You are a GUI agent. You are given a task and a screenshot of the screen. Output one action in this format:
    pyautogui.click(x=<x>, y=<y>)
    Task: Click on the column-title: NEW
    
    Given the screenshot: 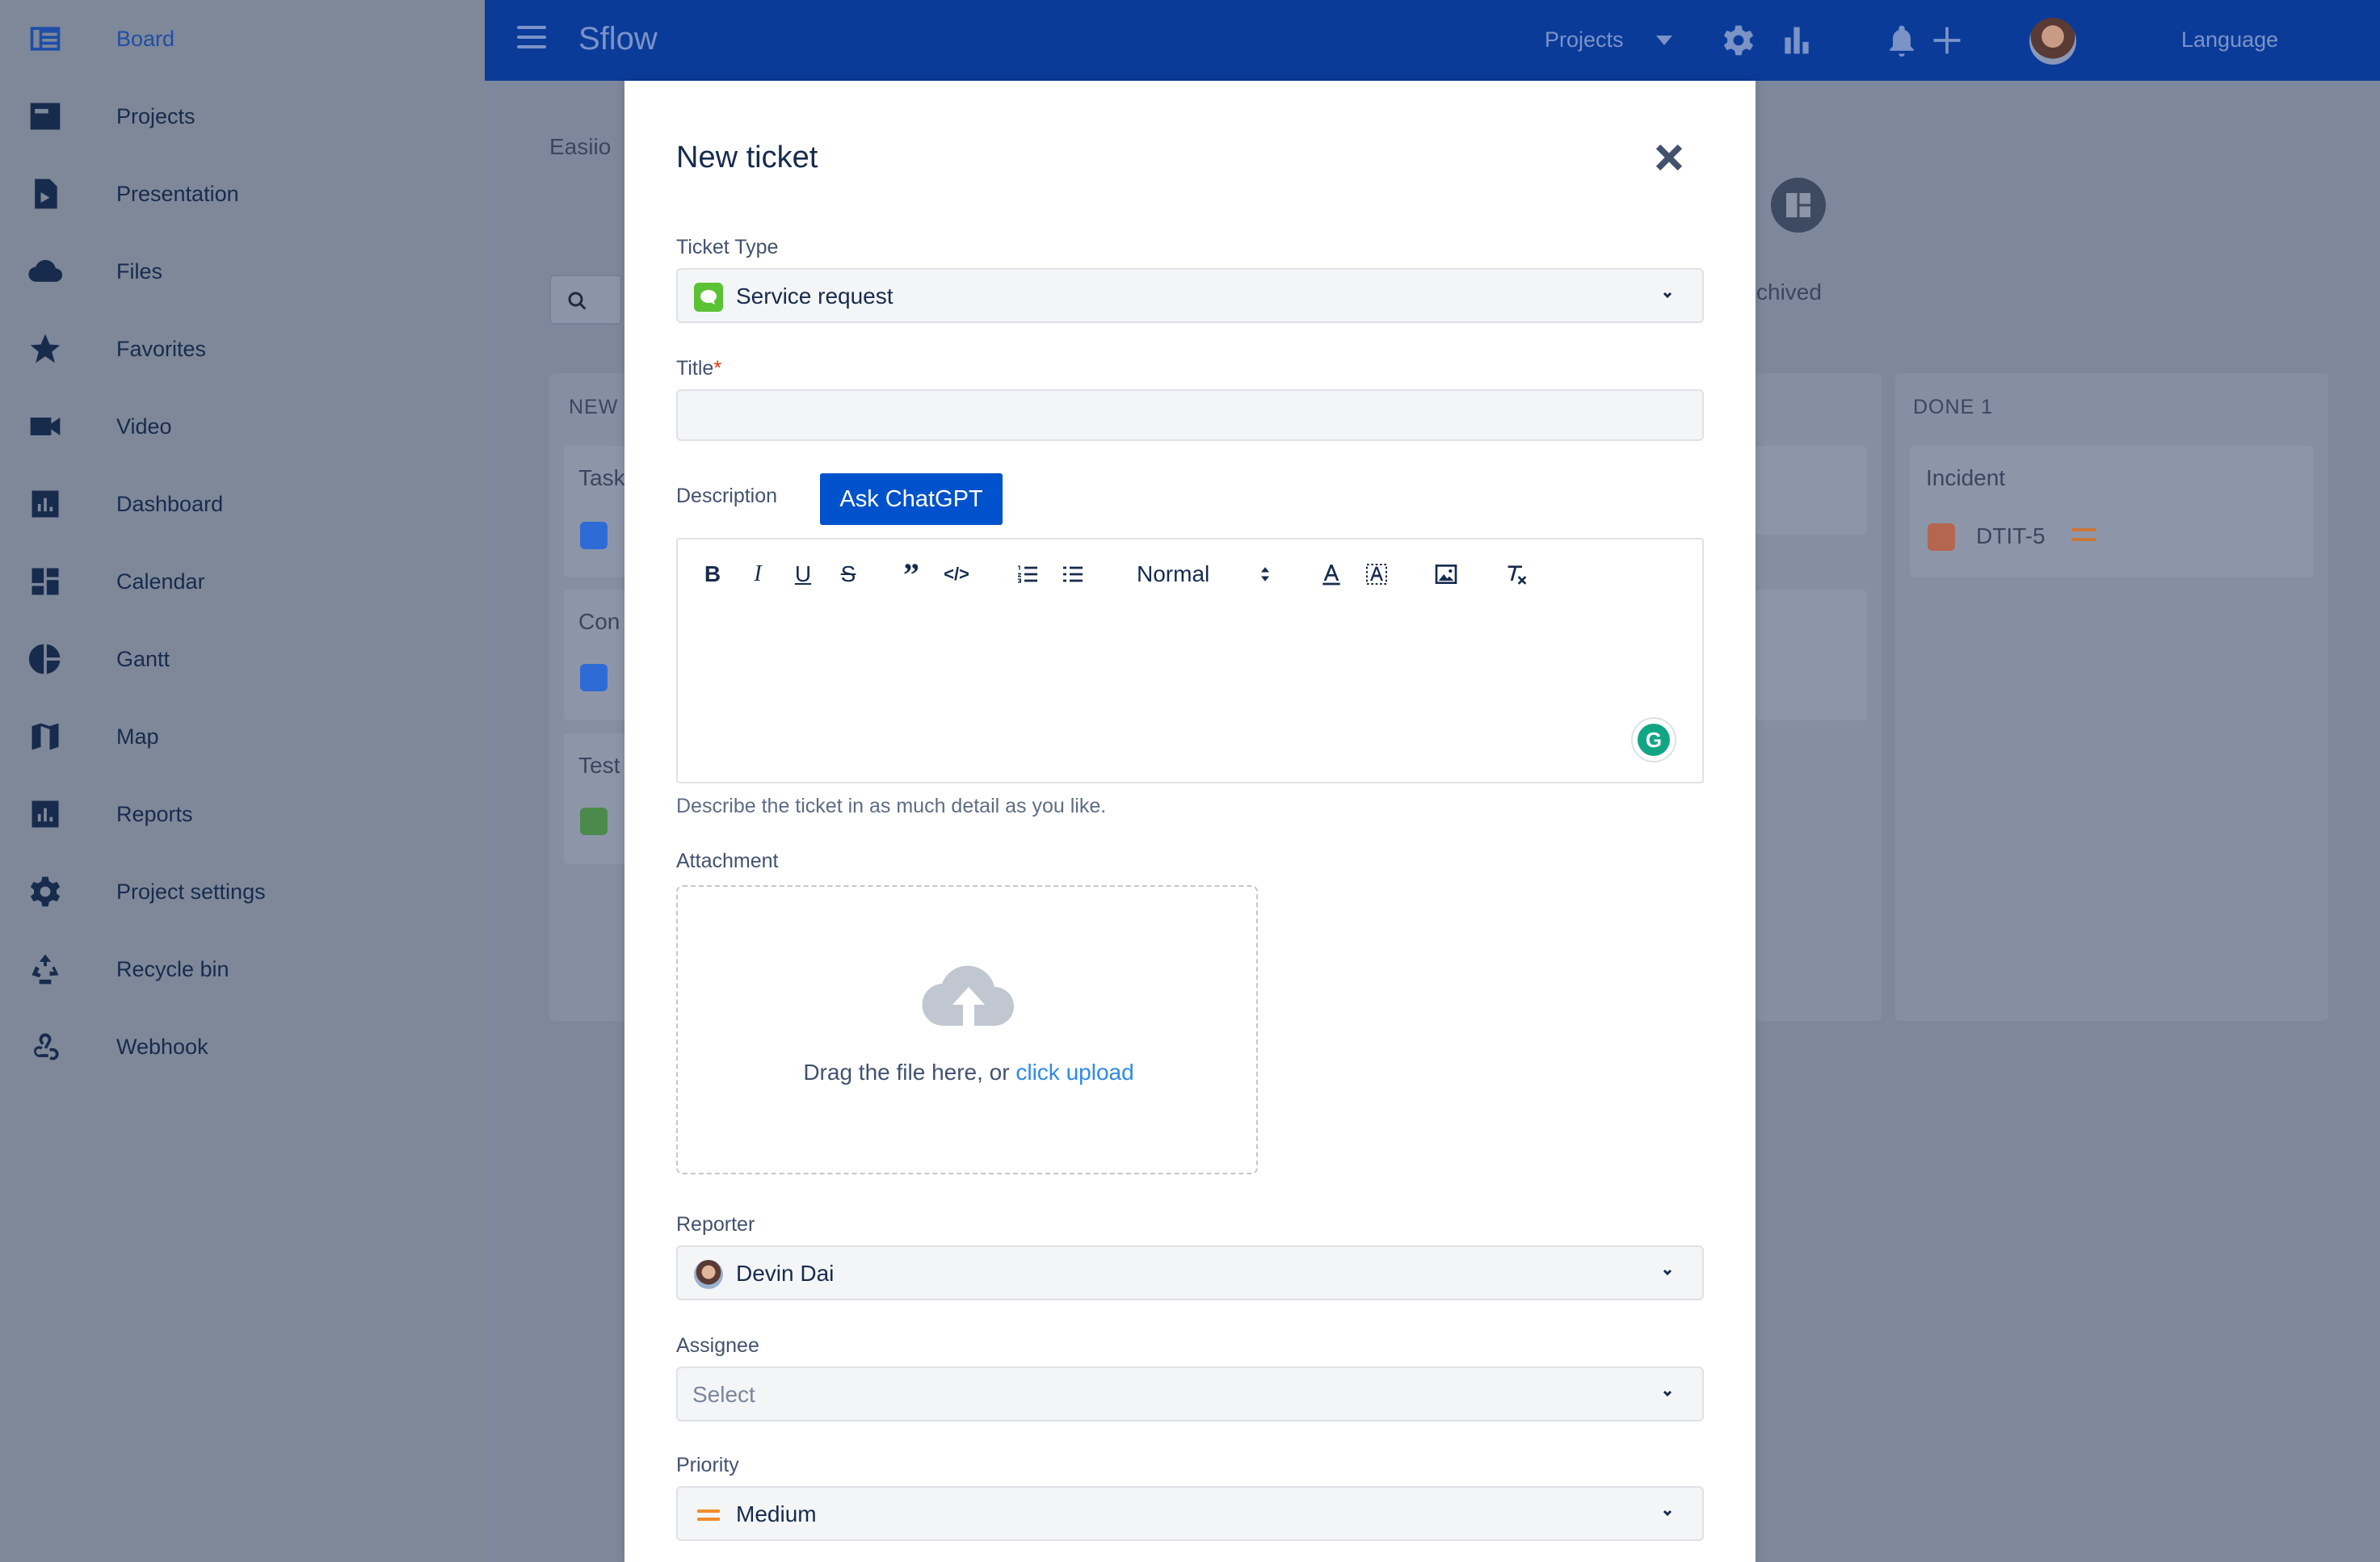 What is the action you would take?
    pyautogui.click(x=594, y=407)
    